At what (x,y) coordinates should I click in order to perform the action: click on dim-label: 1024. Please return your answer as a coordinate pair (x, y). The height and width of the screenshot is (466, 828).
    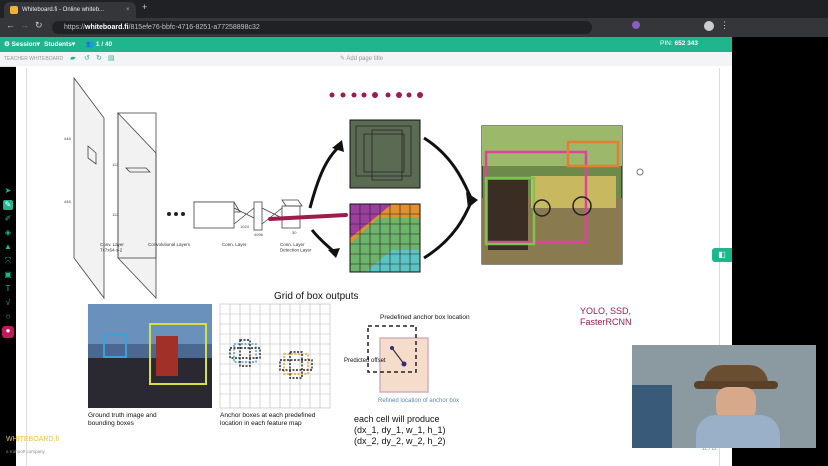
    Looking at the image, I should click on (245, 226).